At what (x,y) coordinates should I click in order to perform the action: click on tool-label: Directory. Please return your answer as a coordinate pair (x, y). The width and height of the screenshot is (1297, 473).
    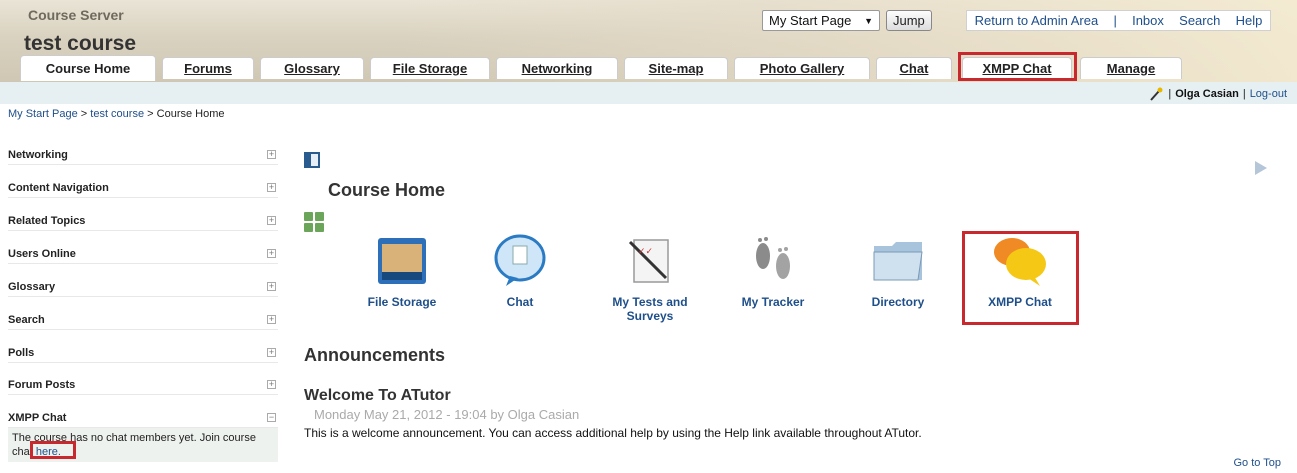
    Looking at the image, I should click on (898, 302).